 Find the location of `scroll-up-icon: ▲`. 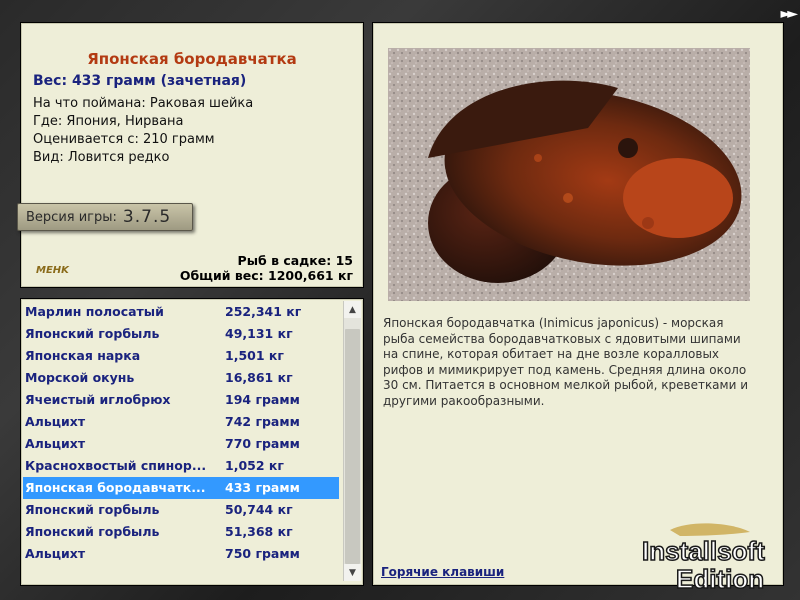

scroll-up-icon: ▲ is located at coordinates (352, 309).